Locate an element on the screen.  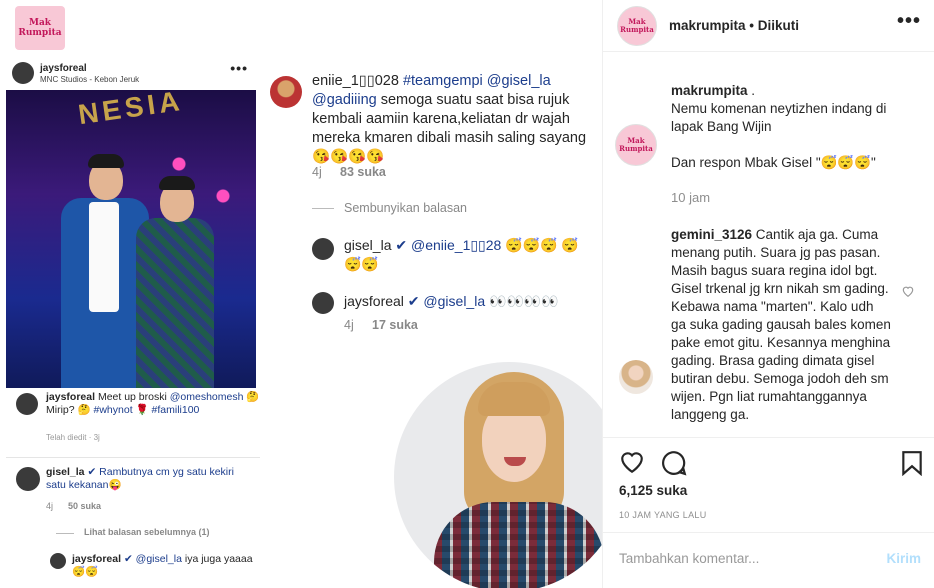
screenshot-photo: NESIA is located at coordinates (131, 239).